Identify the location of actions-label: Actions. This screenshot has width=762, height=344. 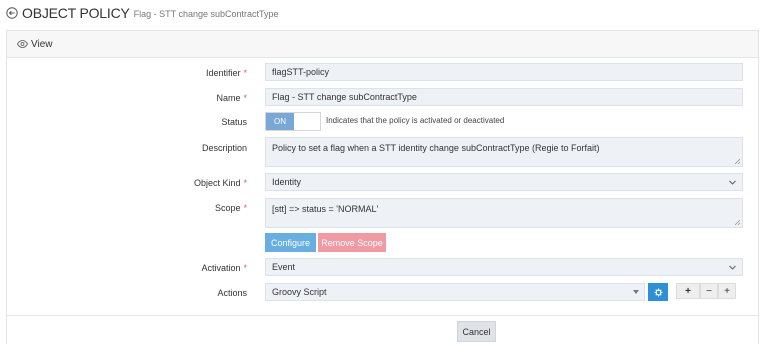
(232, 293).